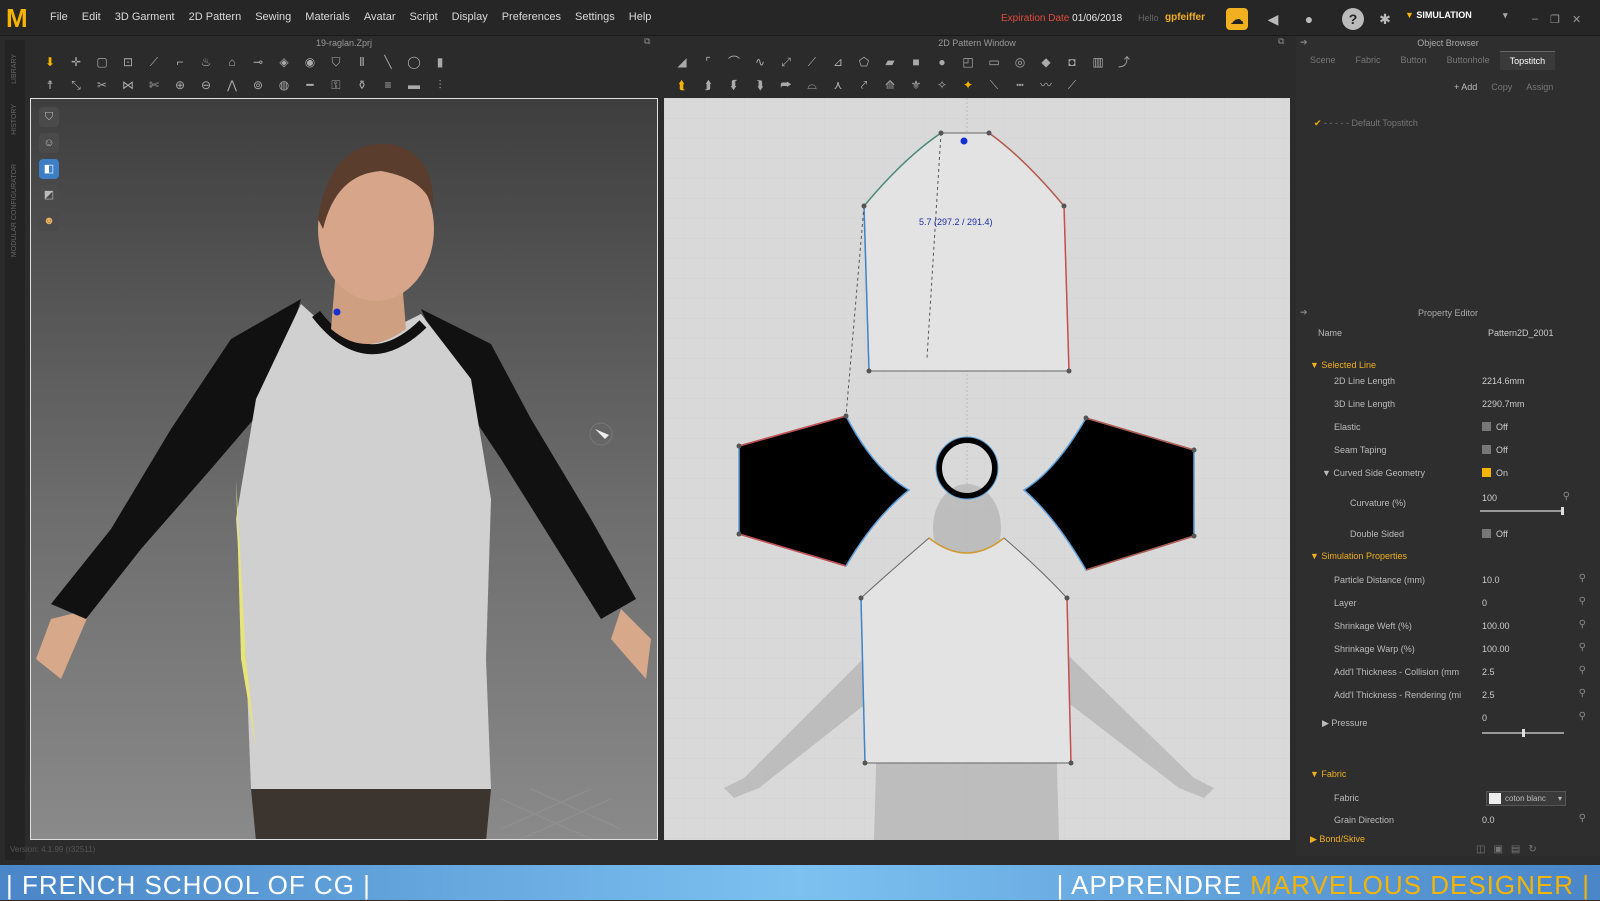  I want to click on weft-value: 100.00, so click(1496, 626).